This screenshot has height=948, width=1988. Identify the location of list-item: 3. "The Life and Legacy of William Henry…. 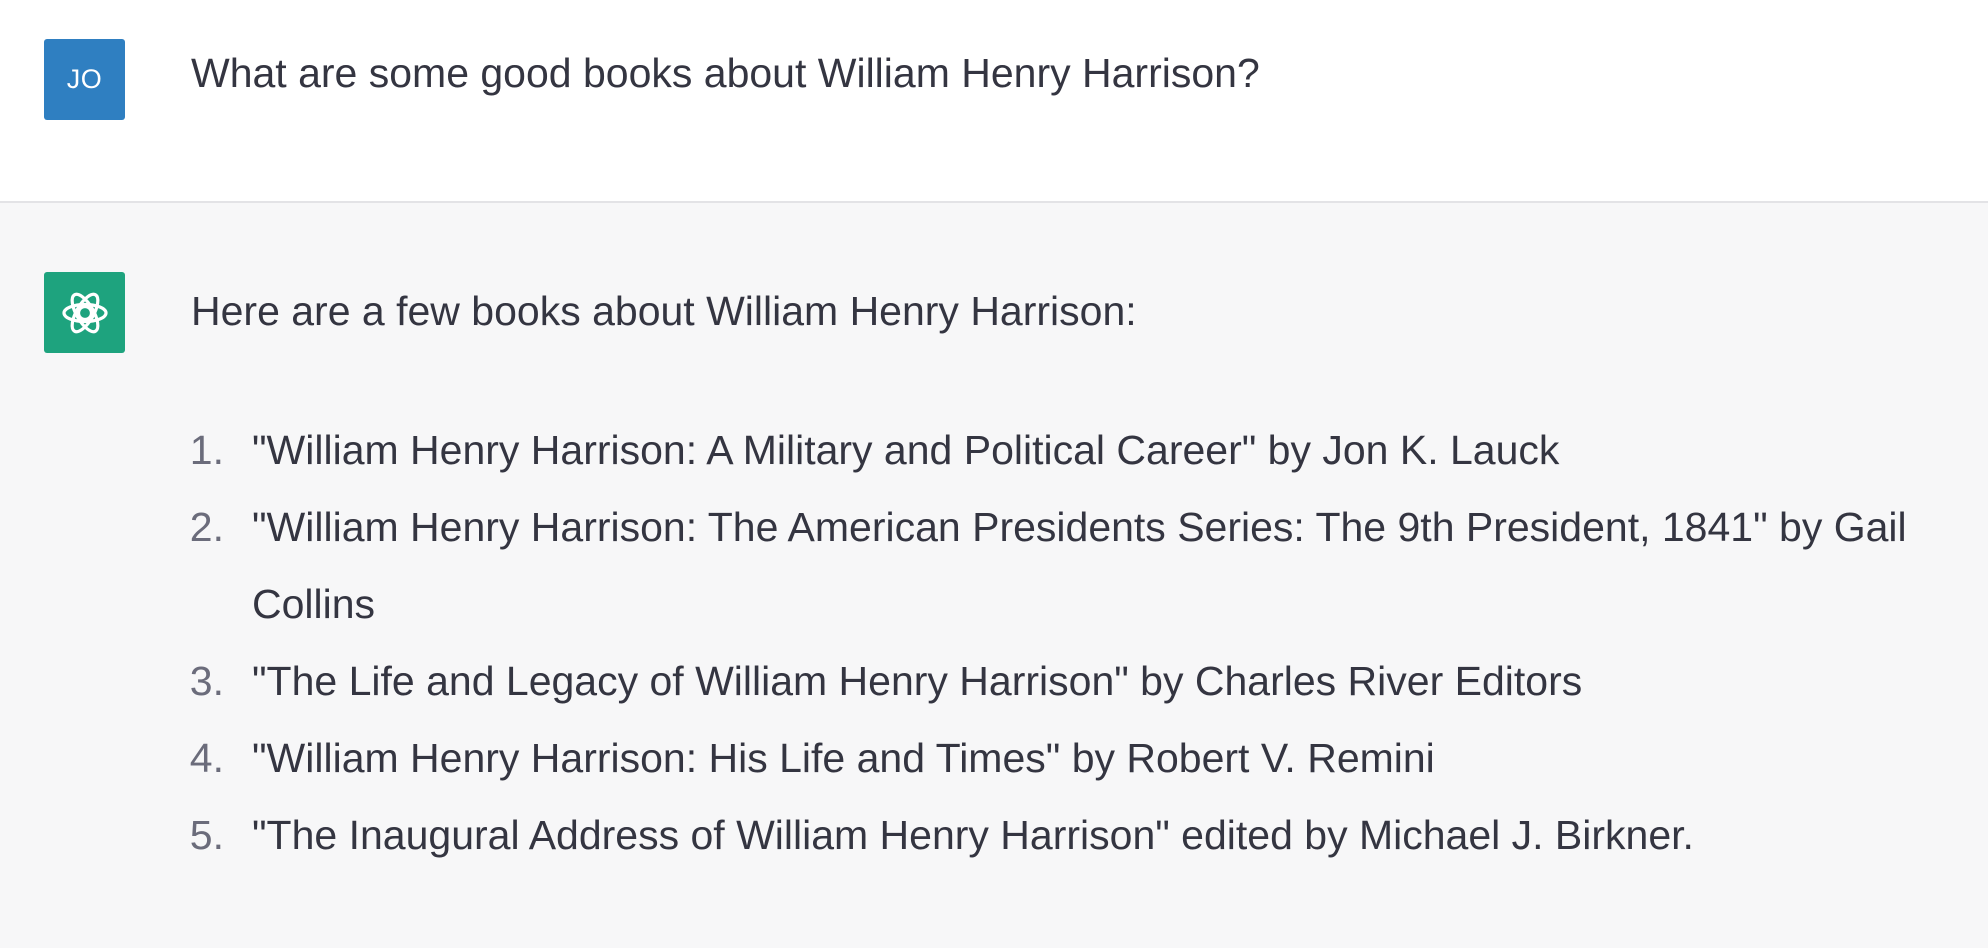
(994, 681).